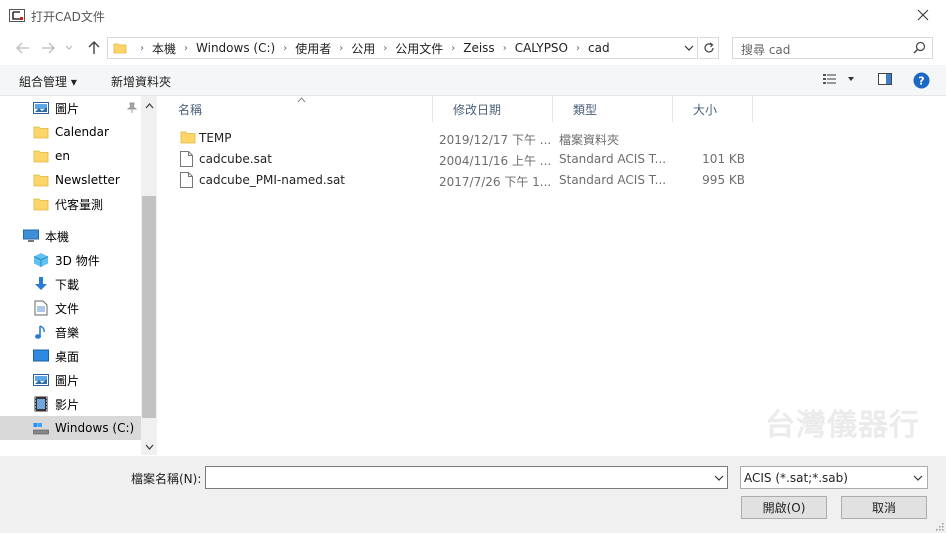  What do you see at coordinates (57, 236) in the screenshot?
I see `nav-item-label: 本機` at bounding box center [57, 236].